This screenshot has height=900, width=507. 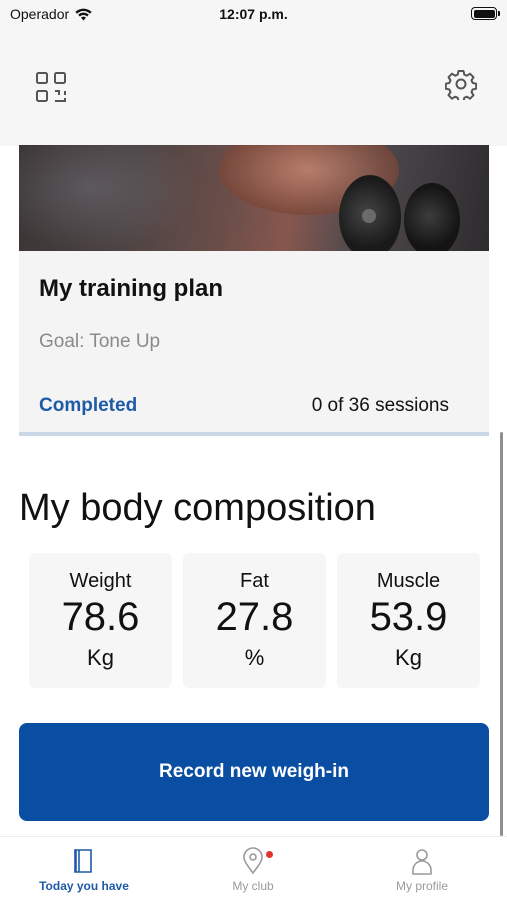 I want to click on tab-label: My profile, so click(x=421, y=886).